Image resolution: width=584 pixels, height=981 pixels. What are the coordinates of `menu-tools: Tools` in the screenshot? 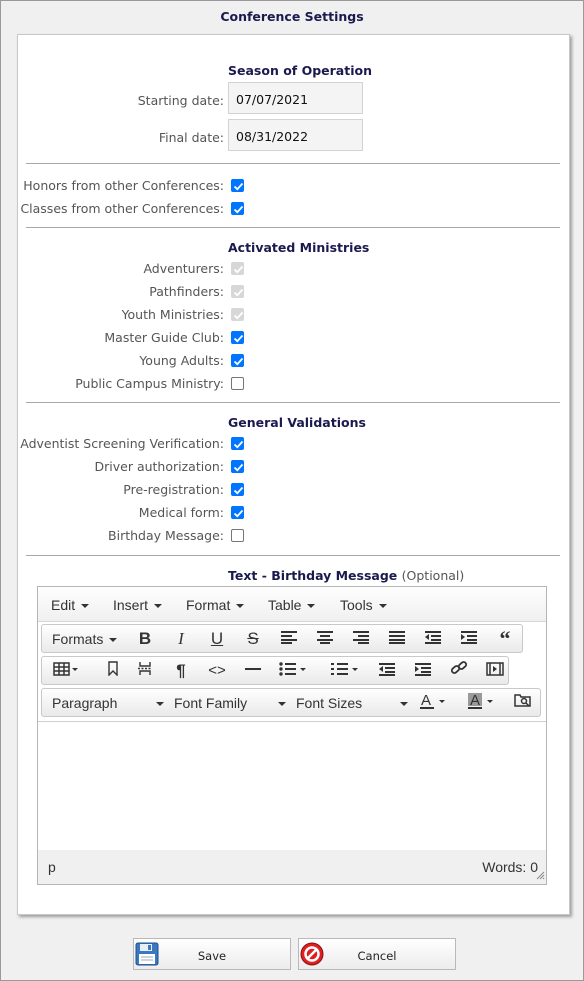 It's located at (363, 605).